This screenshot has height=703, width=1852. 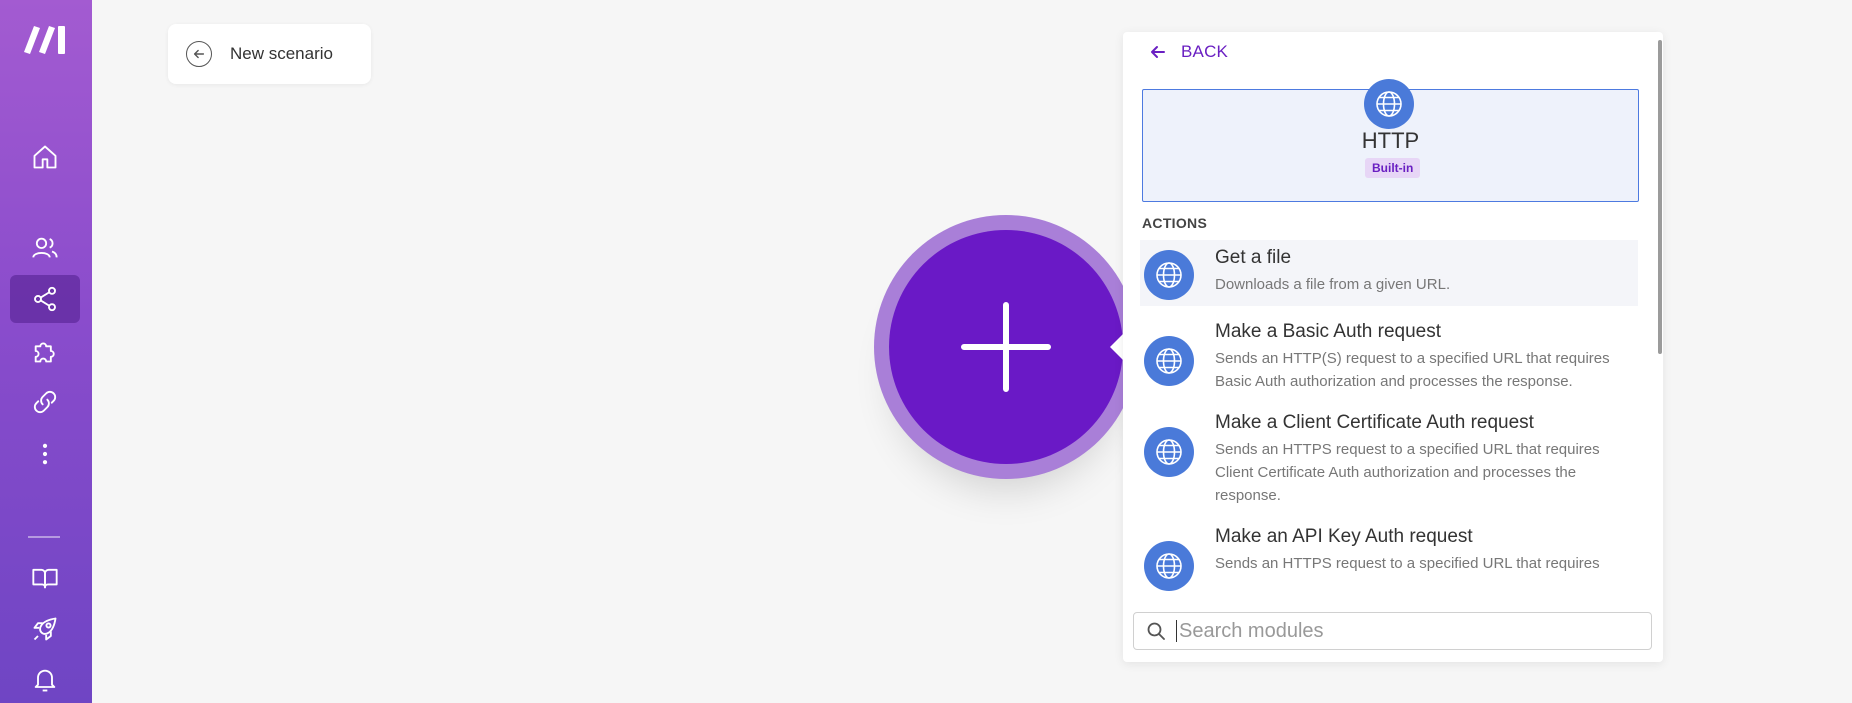 I want to click on more-vertical-icon, so click(x=45, y=454).